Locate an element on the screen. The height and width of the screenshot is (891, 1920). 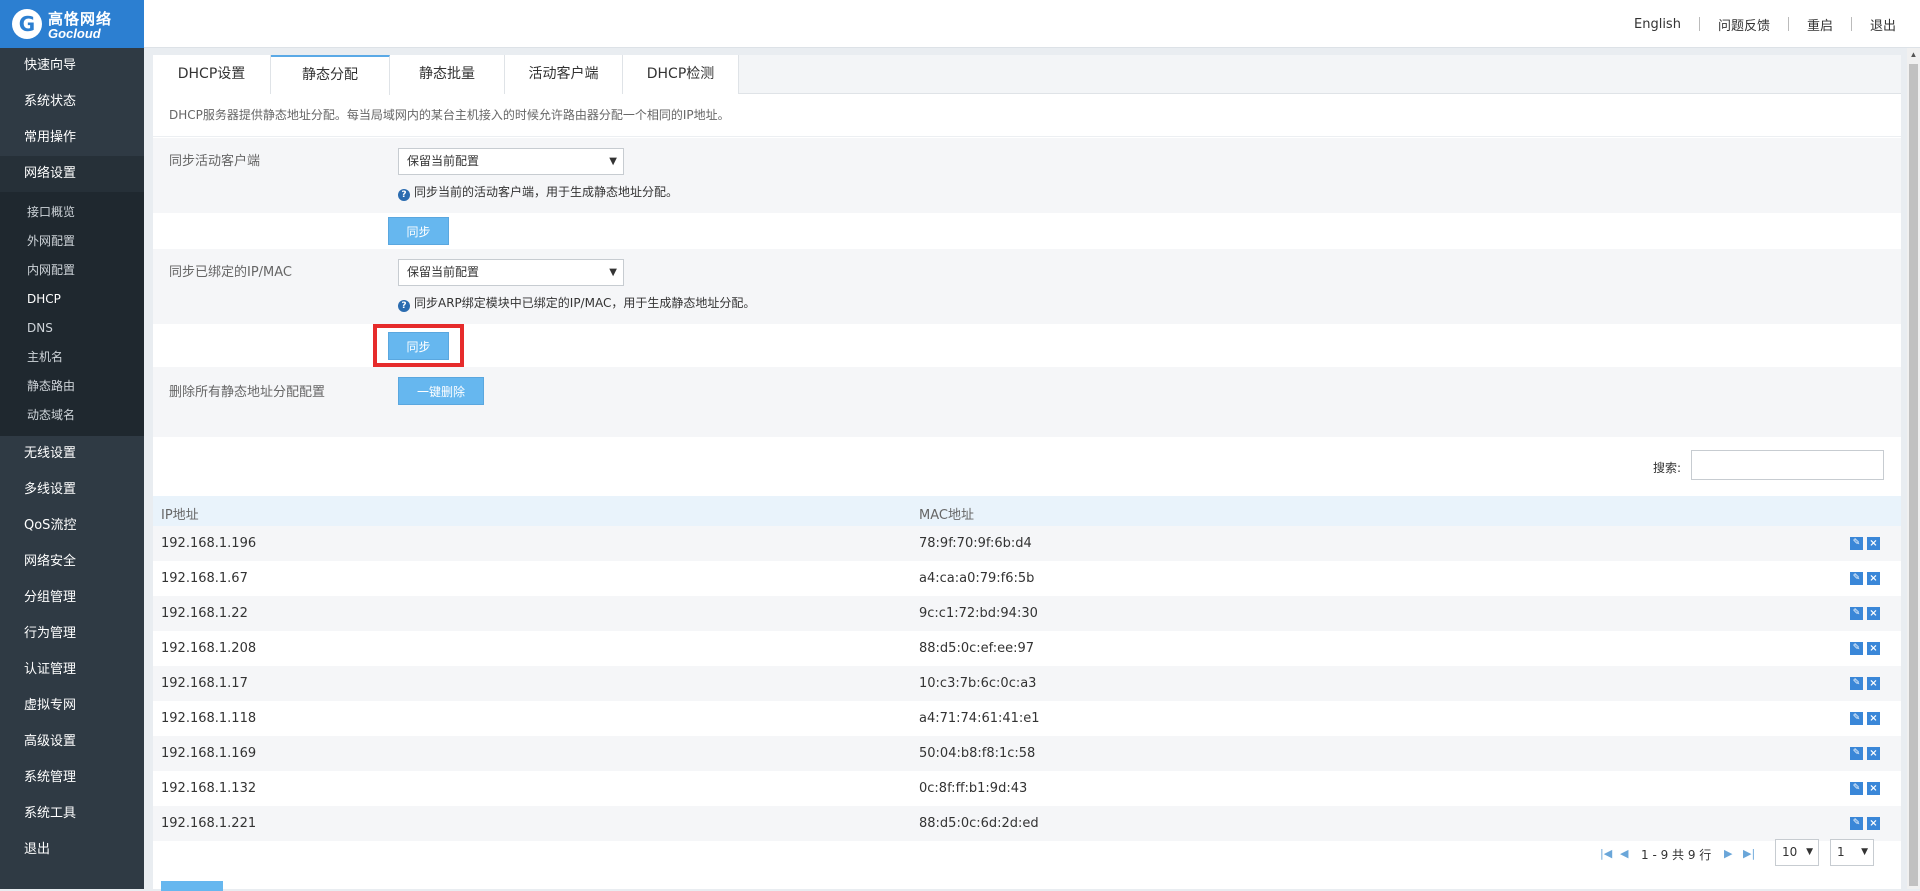
table-row: 192.168.1.22 9c:c1:72:bd:94:30 ✎ × is located at coordinates (1027, 613).